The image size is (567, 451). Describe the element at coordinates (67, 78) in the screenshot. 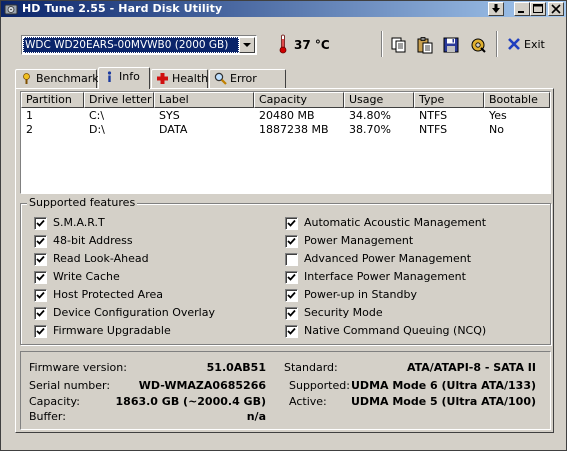

I see `tab-label: Benchmark` at that location.